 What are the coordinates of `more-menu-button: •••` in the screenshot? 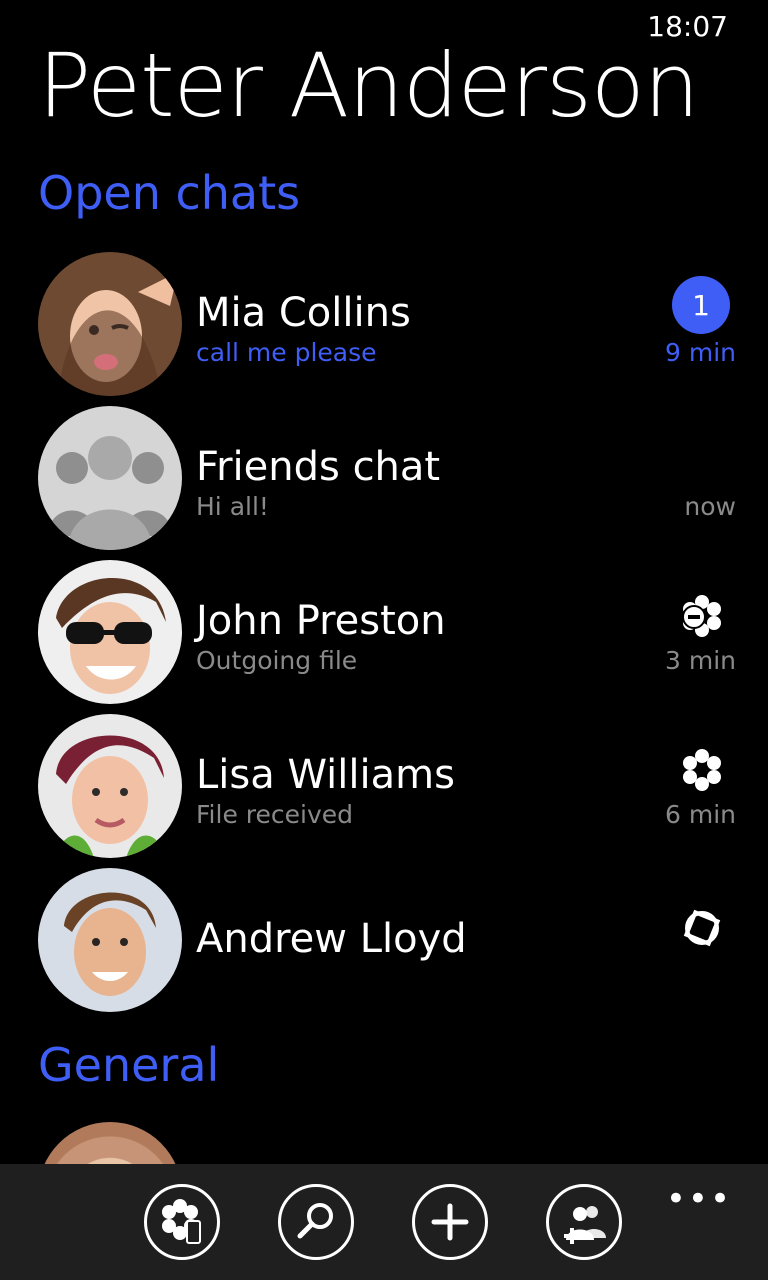 It's located at (699, 1199).